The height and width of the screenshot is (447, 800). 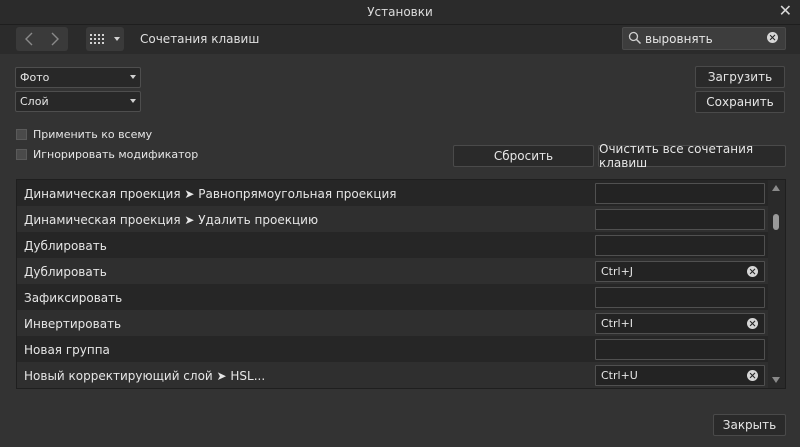 I want to click on title-bar: Установки ✕, so click(x=400, y=12).